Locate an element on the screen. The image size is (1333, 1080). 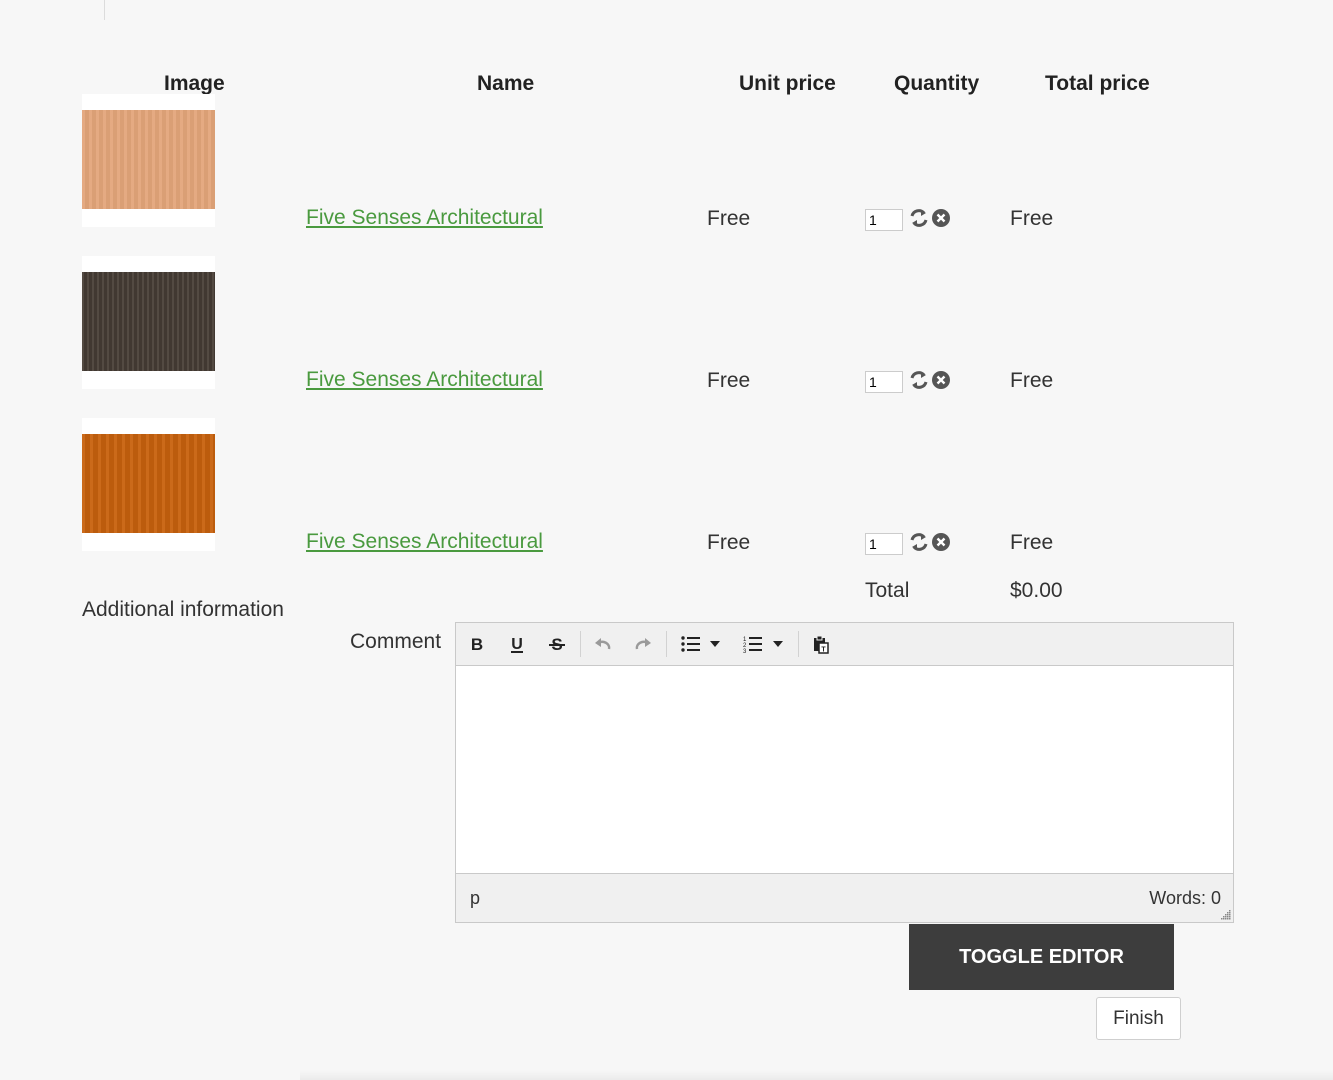
resize-handle-icon is located at coordinates (1226, 915).